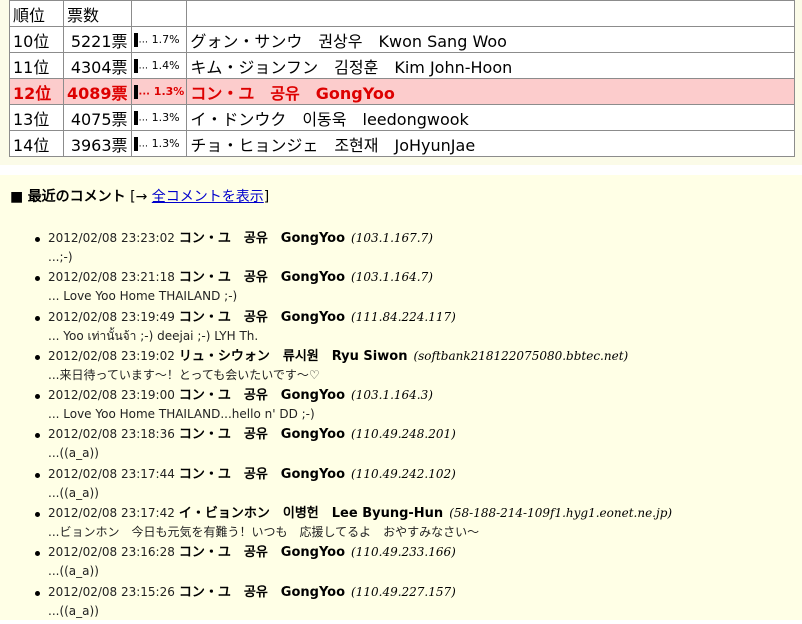 Image resolution: width=802 pixels, height=624 pixels. I want to click on name-cell: コン・ユ 공유 GongYoo, so click(490, 91).